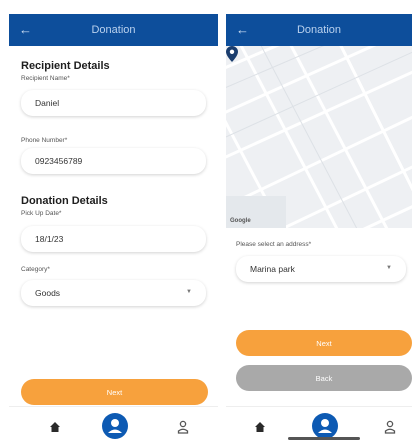  Describe the element at coordinates (324, 438) in the screenshot. I see `home-indicator` at that location.